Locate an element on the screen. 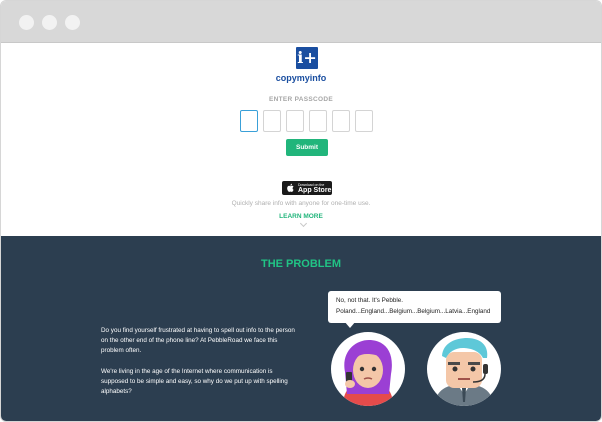  app-store-badge: Download on the App Store is located at coordinates (307, 188).